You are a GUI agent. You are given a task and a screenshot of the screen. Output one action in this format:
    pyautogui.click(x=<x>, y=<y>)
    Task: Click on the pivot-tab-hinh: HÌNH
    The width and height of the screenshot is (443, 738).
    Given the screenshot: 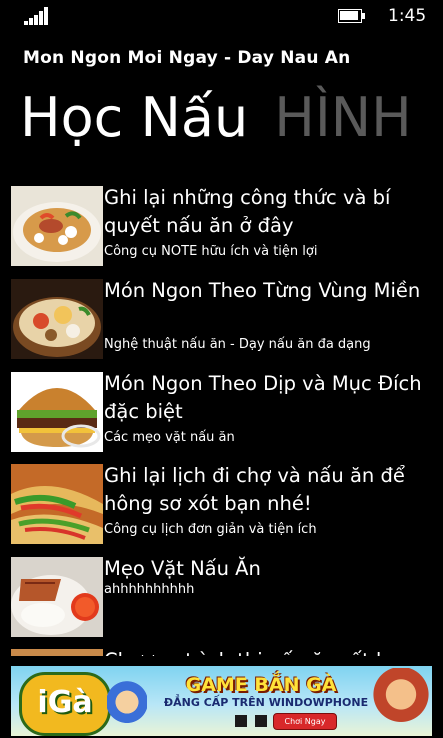 What is the action you would take?
    pyautogui.click(x=343, y=117)
    